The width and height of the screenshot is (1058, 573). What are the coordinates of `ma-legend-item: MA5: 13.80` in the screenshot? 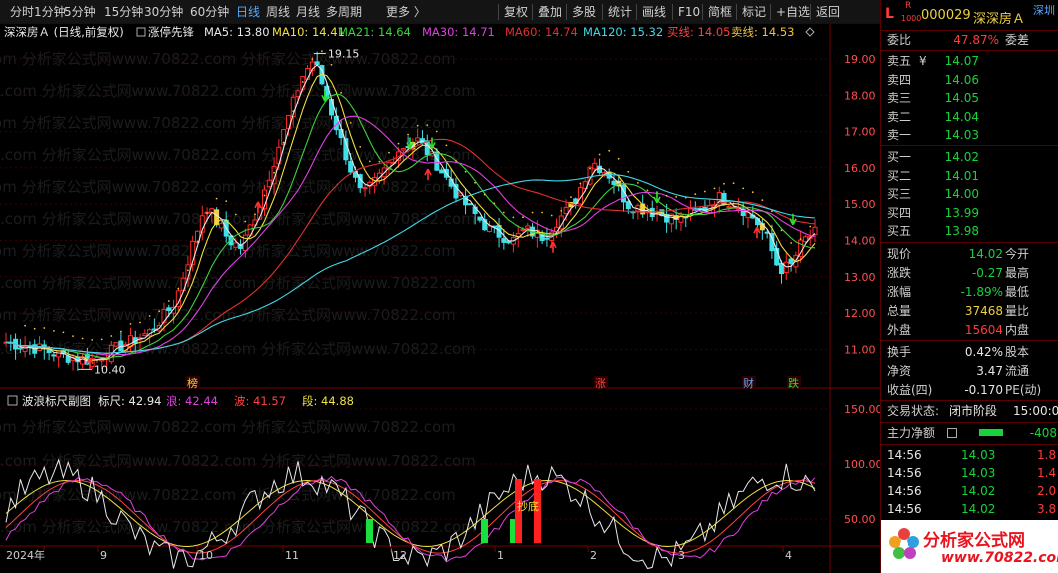 It's located at (237, 32).